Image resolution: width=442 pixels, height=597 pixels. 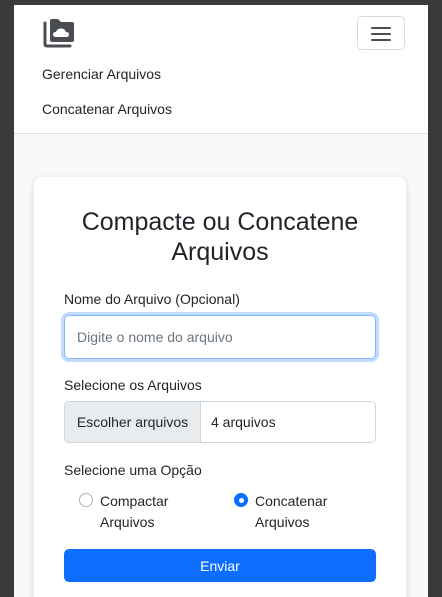 What do you see at coordinates (107, 109) in the screenshot?
I see `nav-link-concatenar-arquivos: Concatenar Arquivos` at bounding box center [107, 109].